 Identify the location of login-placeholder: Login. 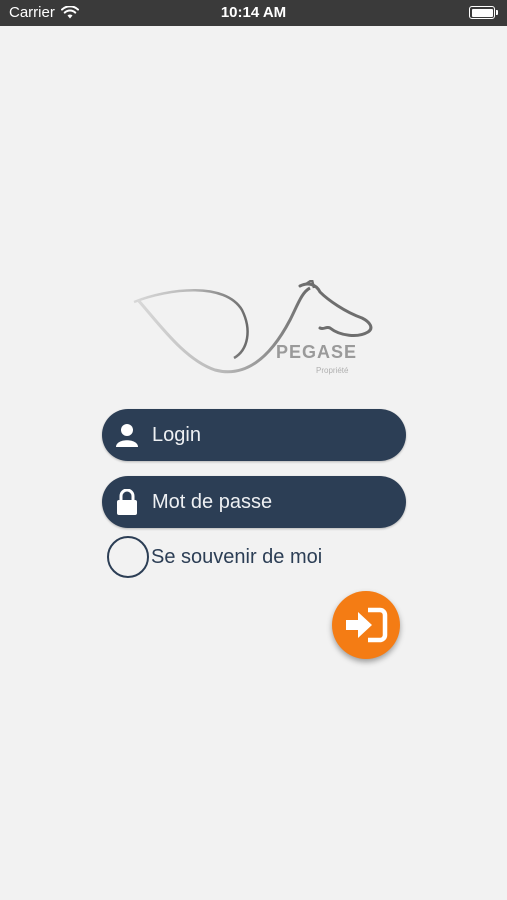
(176, 434).